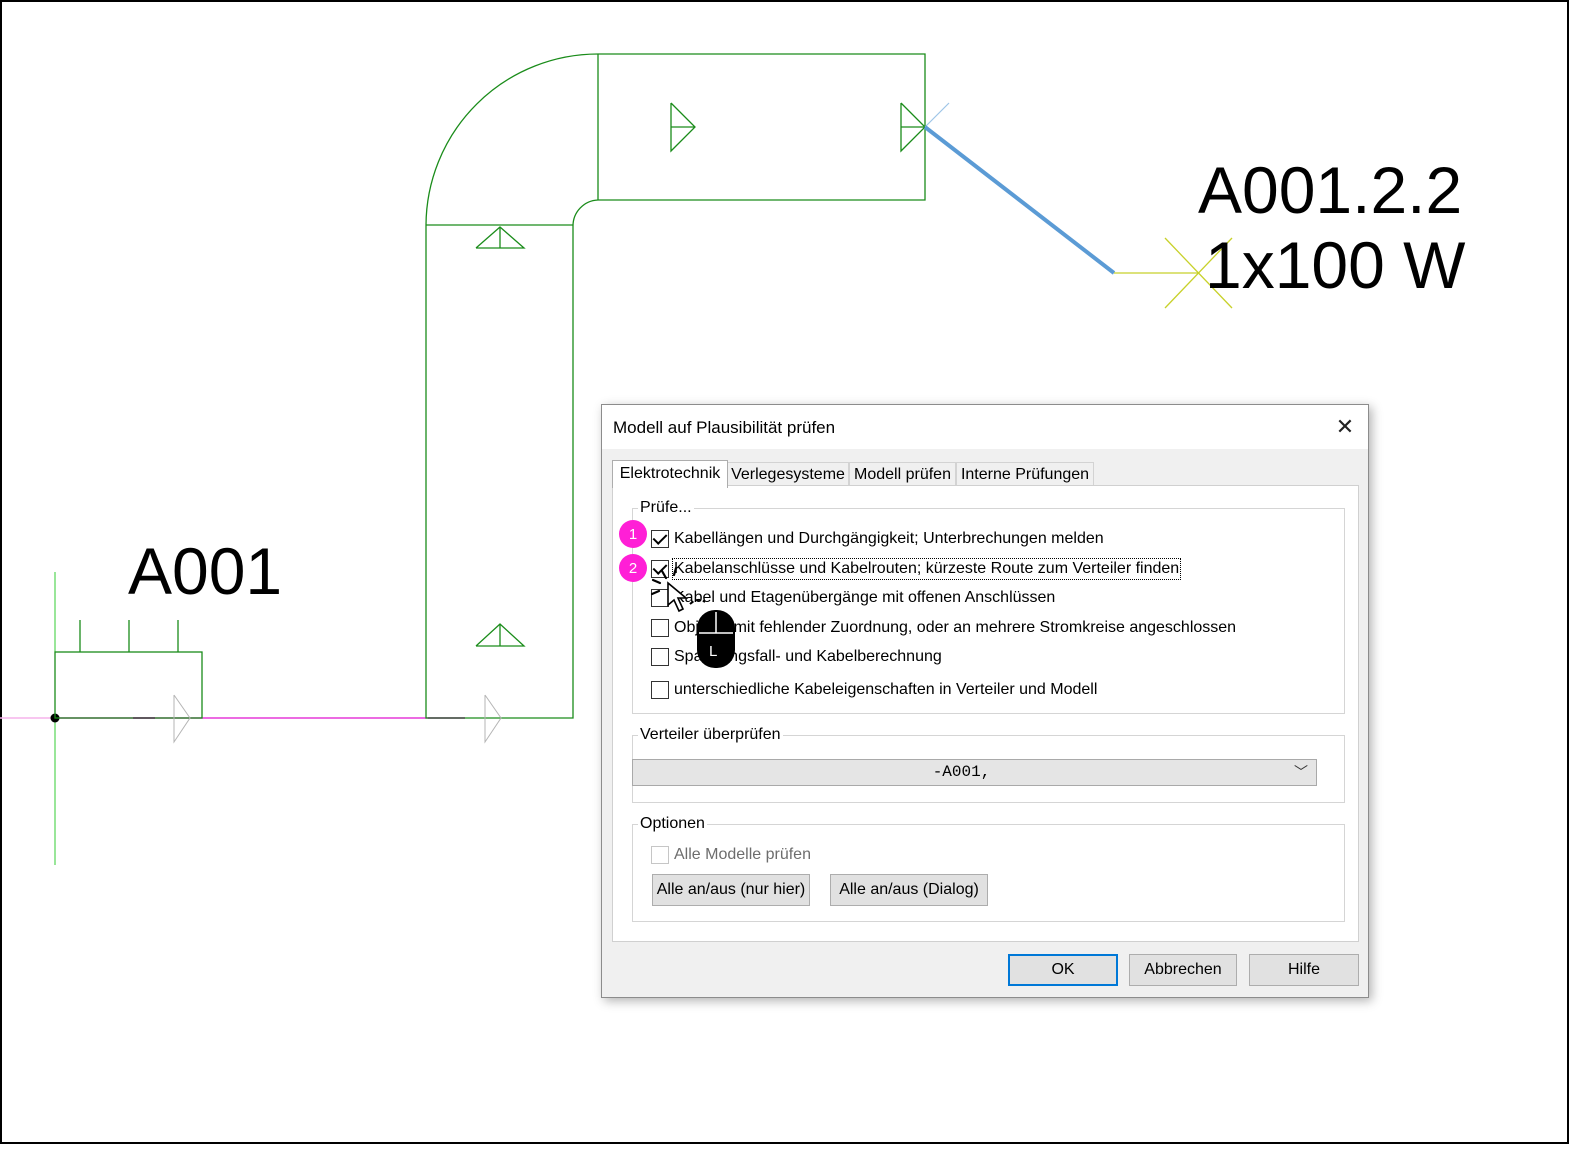 Image resolution: width=1587 pixels, height=1157 pixels. What do you see at coordinates (1330, 190) in the screenshot?
I see `label-circuit: A001.2.2` at bounding box center [1330, 190].